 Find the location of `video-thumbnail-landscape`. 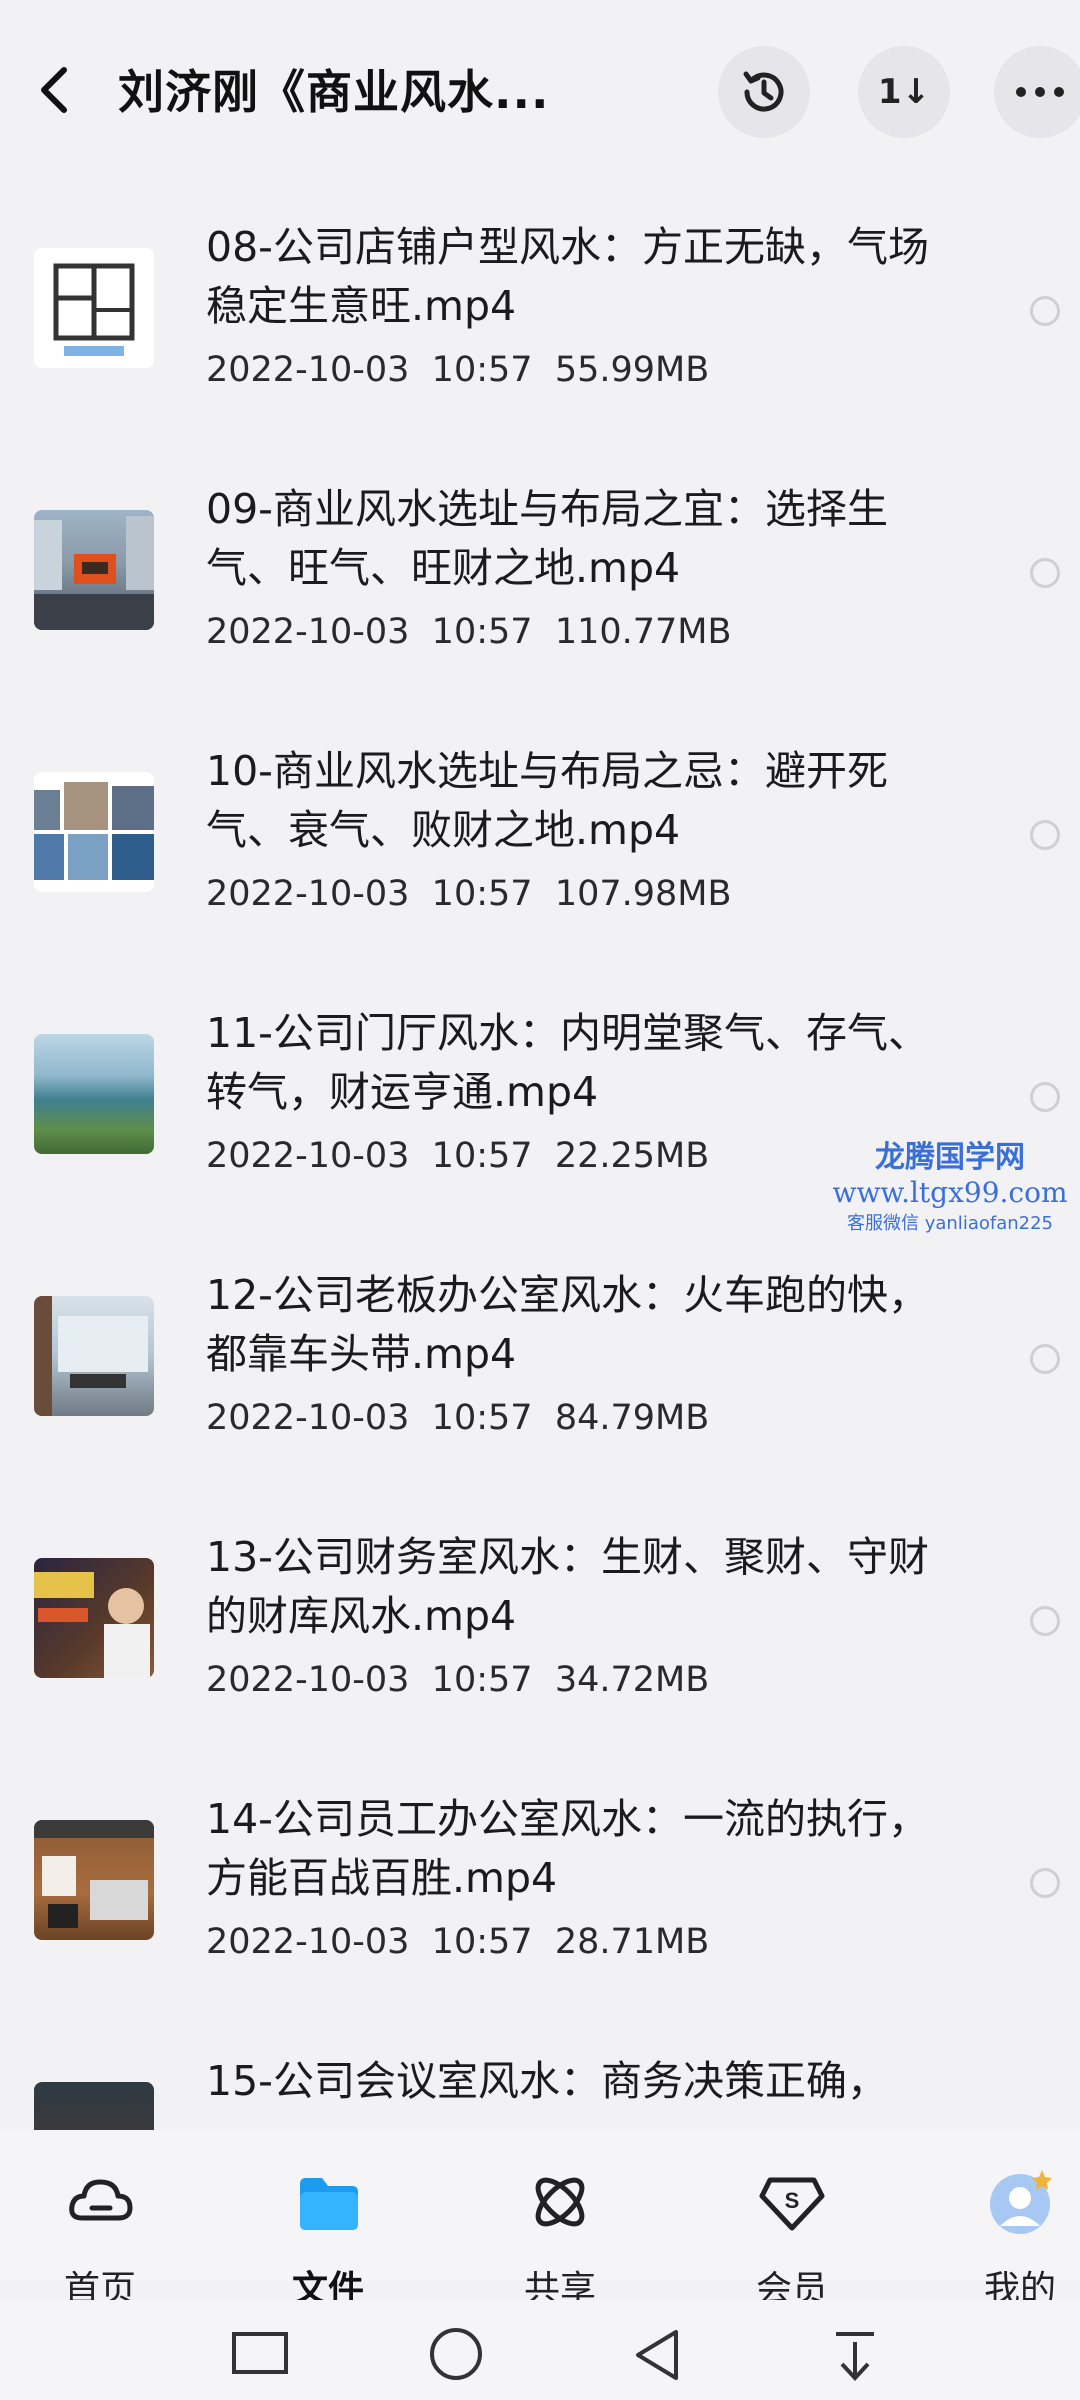

video-thumbnail-landscape is located at coordinates (94, 1094).